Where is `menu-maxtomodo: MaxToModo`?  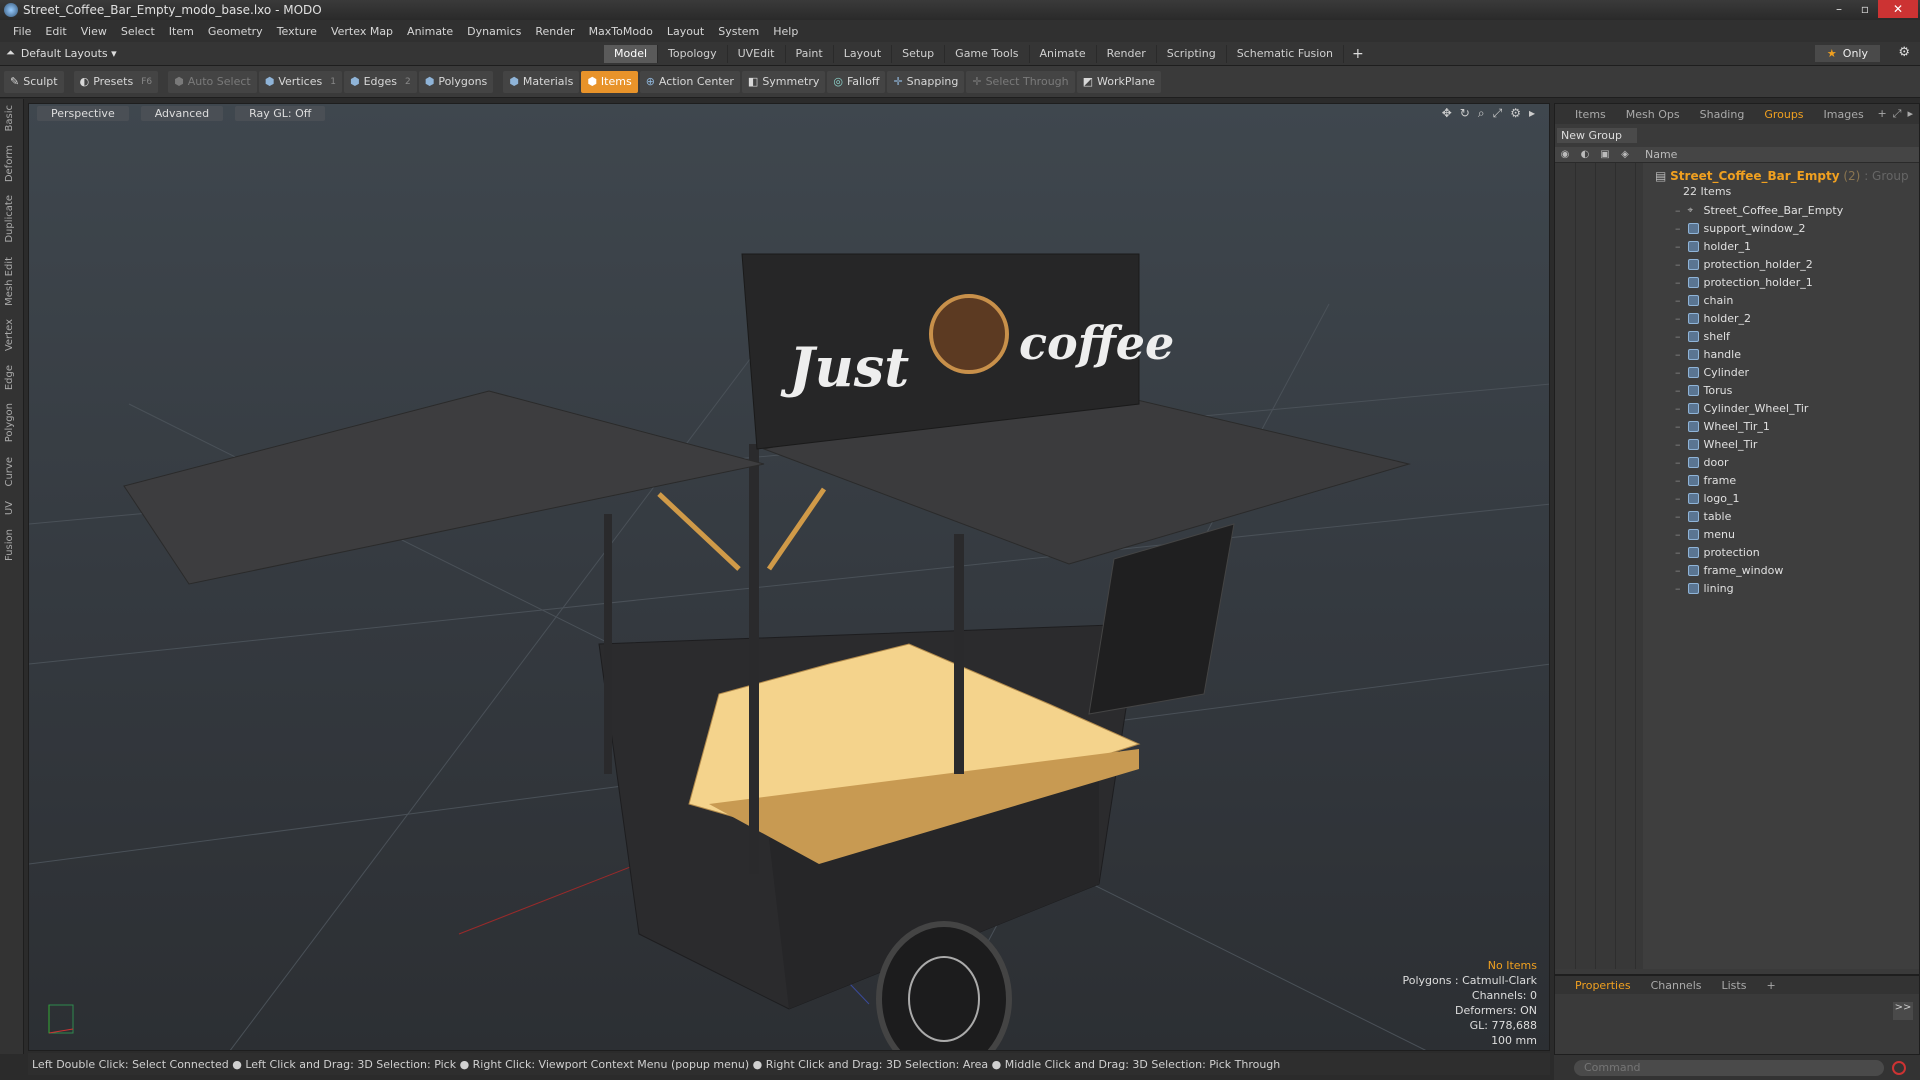 menu-maxtomodo: MaxToModo is located at coordinates (621, 31).